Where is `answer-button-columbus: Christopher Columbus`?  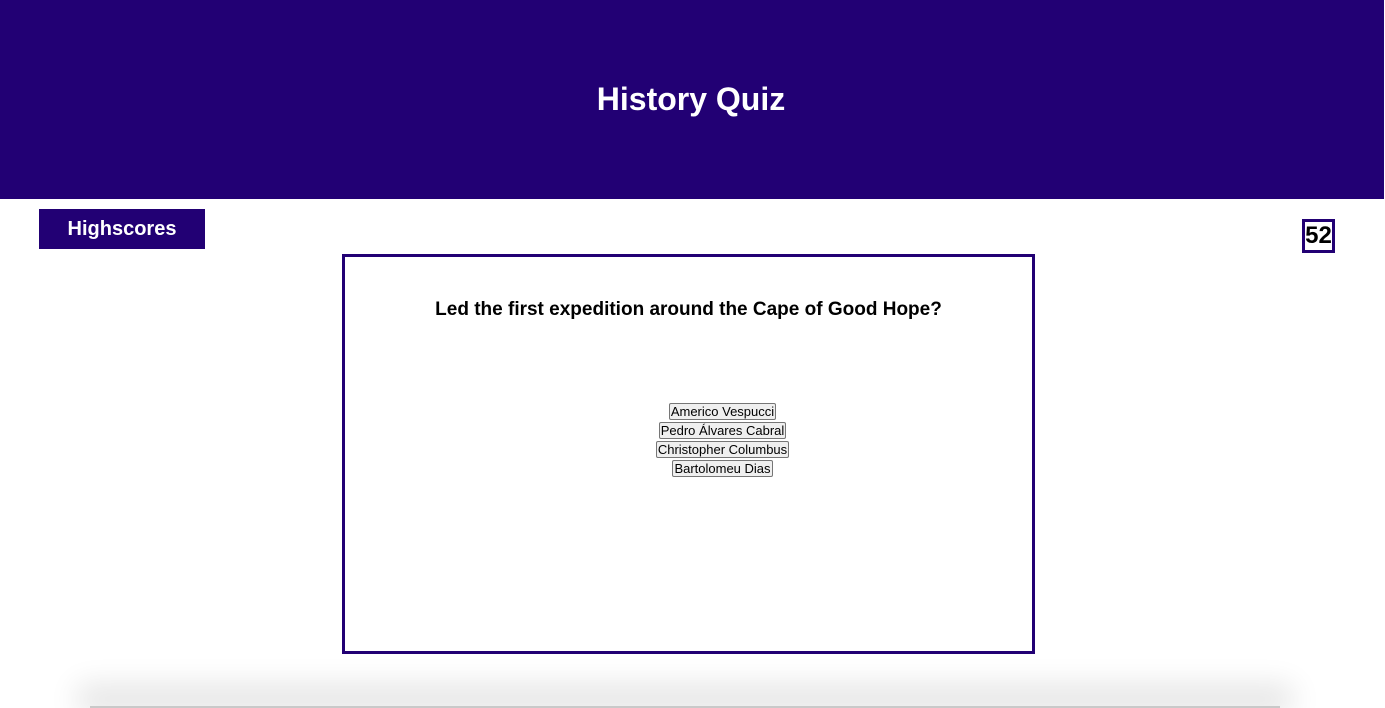
answer-button-columbus: Christopher Columbus is located at coordinates (722, 449).